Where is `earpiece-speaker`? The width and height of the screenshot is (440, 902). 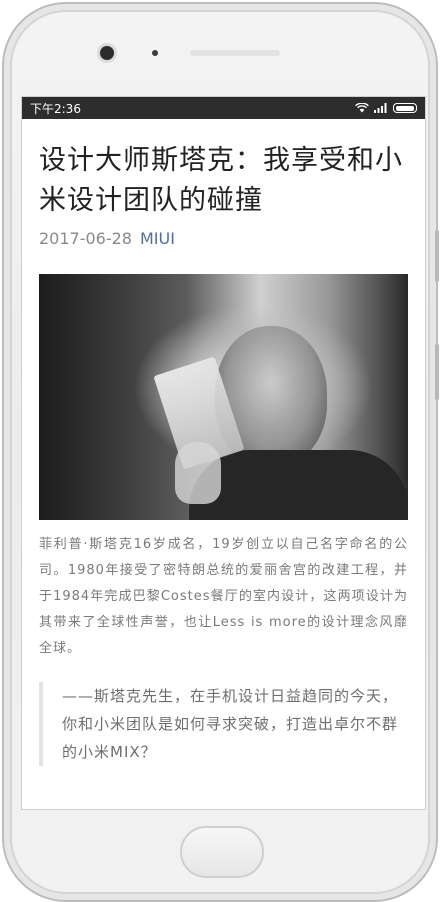
earpiece-speaker is located at coordinates (235, 53).